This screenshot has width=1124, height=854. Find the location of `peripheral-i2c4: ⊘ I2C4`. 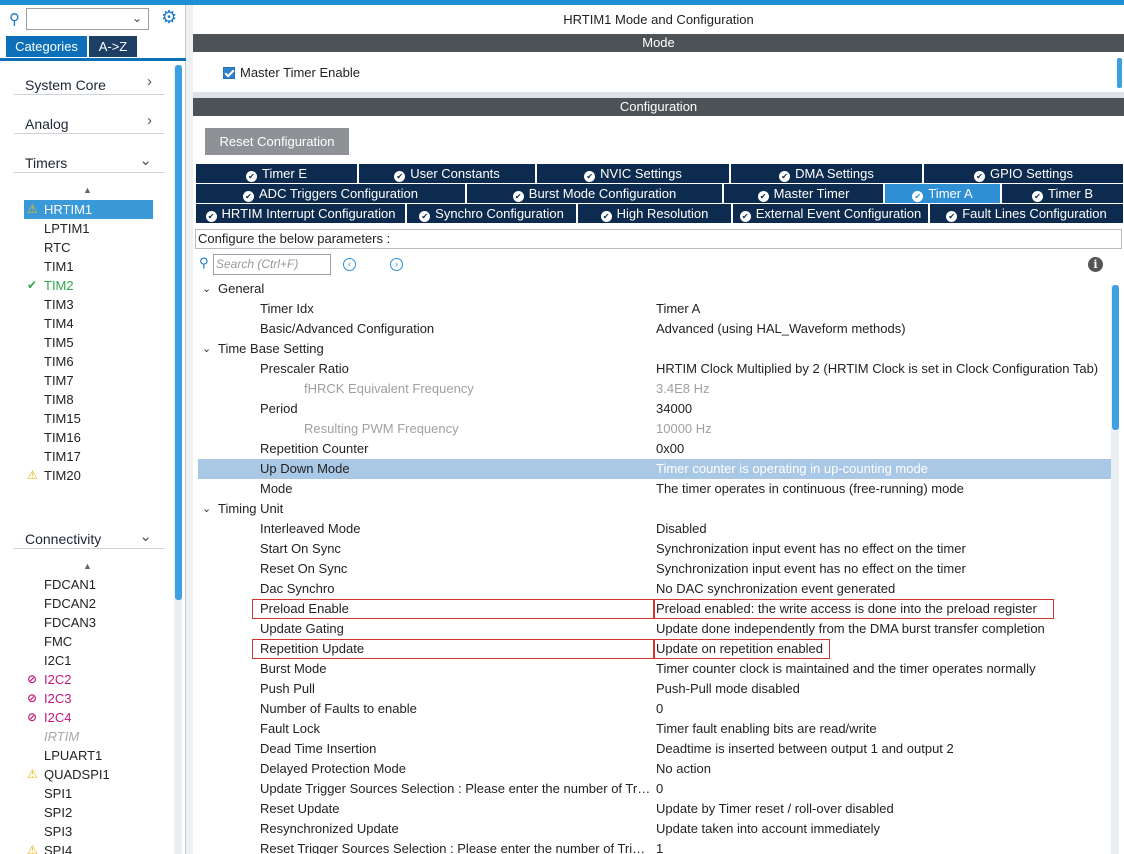

peripheral-i2c4: ⊘ I2C4 is located at coordinates (88, 717).